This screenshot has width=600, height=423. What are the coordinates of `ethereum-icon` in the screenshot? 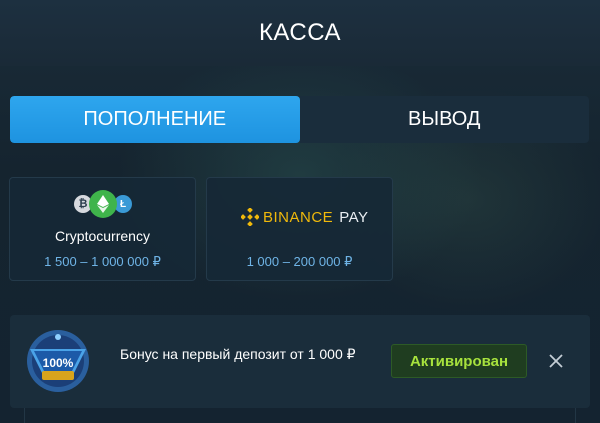 It's located at (103, 204).